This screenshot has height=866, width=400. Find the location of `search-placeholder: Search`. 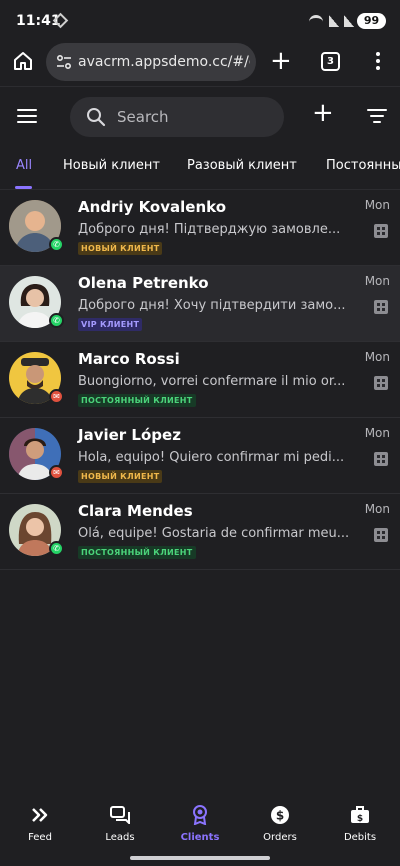

search-placeholder: Search is located at coordinates (143, 117).